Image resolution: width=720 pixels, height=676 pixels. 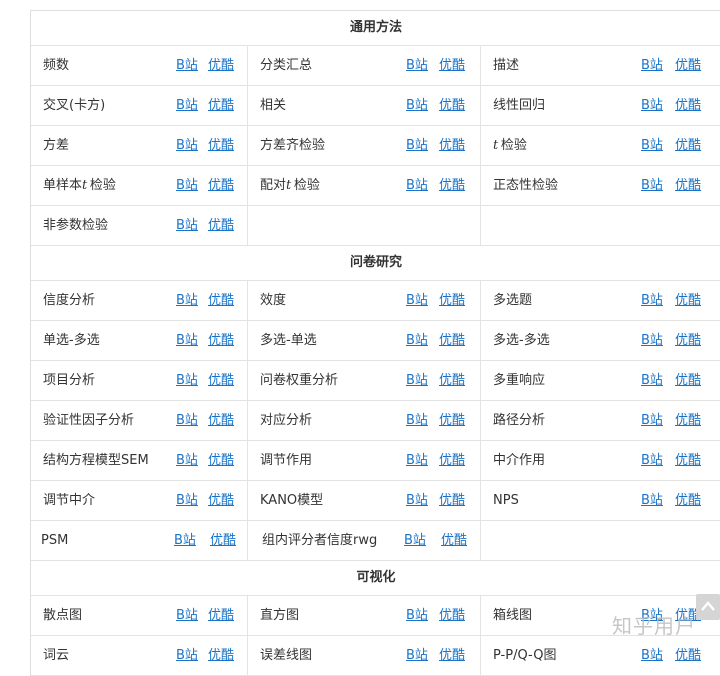 I want to click on method-name-text: 交叉(卡方), so click(x=74, y=105).